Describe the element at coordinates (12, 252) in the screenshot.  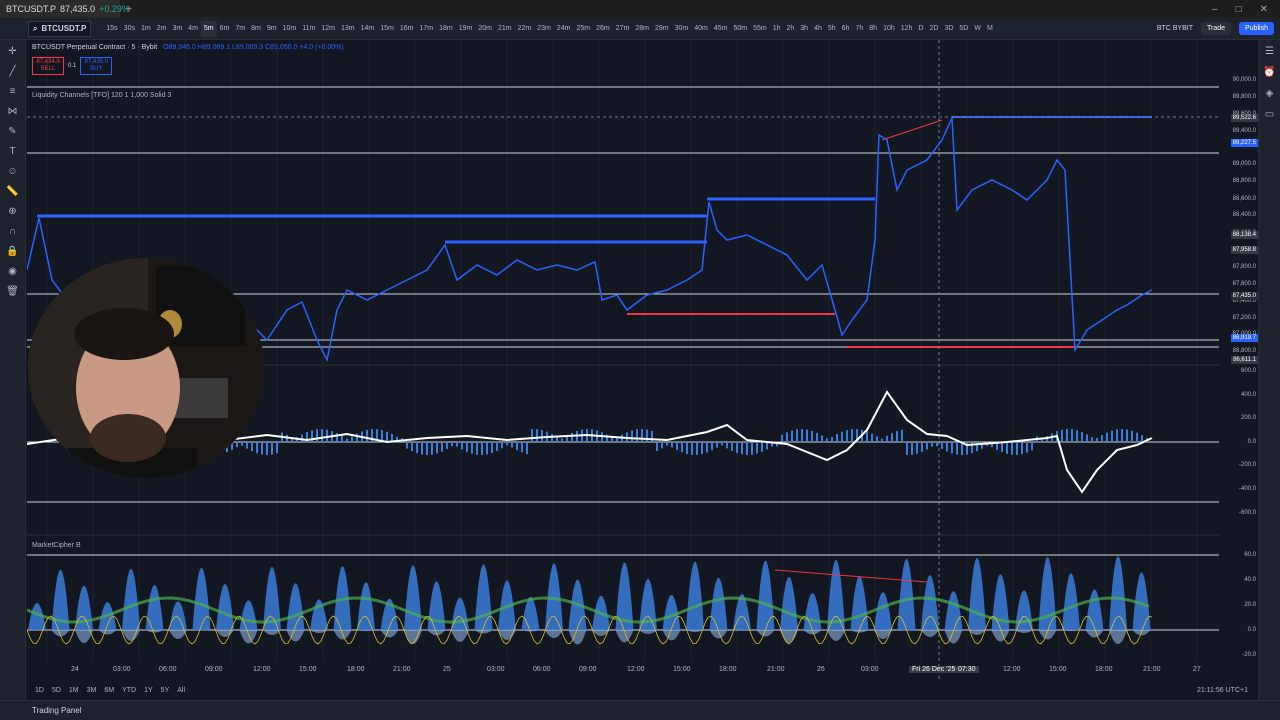
I see `lock-icon: 🔒` at that location.